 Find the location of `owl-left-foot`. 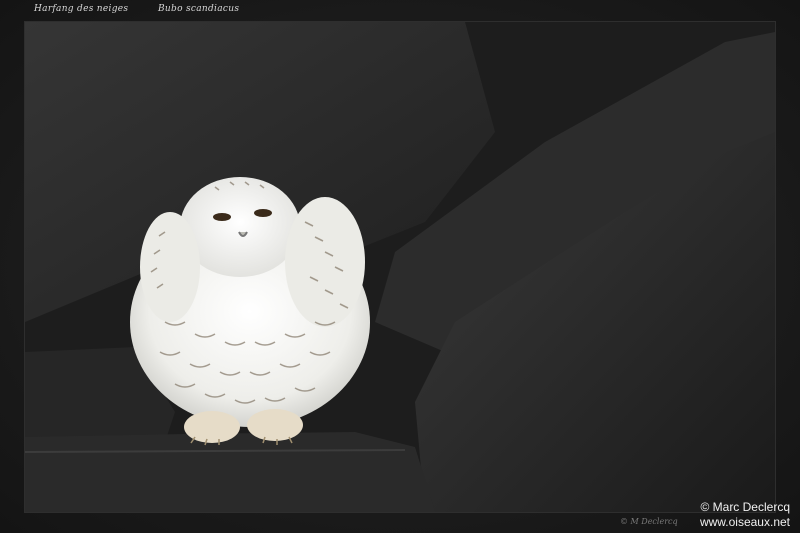

owl-left-foot is located at coordinates (212, 427).